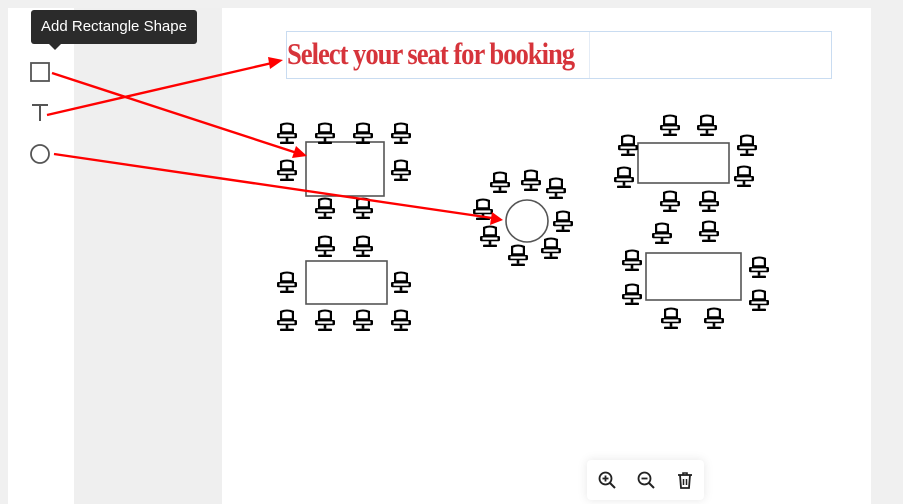 The width and height of the screenshot is (903, 504). I want to click on zoom-controls, so click(645, 480).